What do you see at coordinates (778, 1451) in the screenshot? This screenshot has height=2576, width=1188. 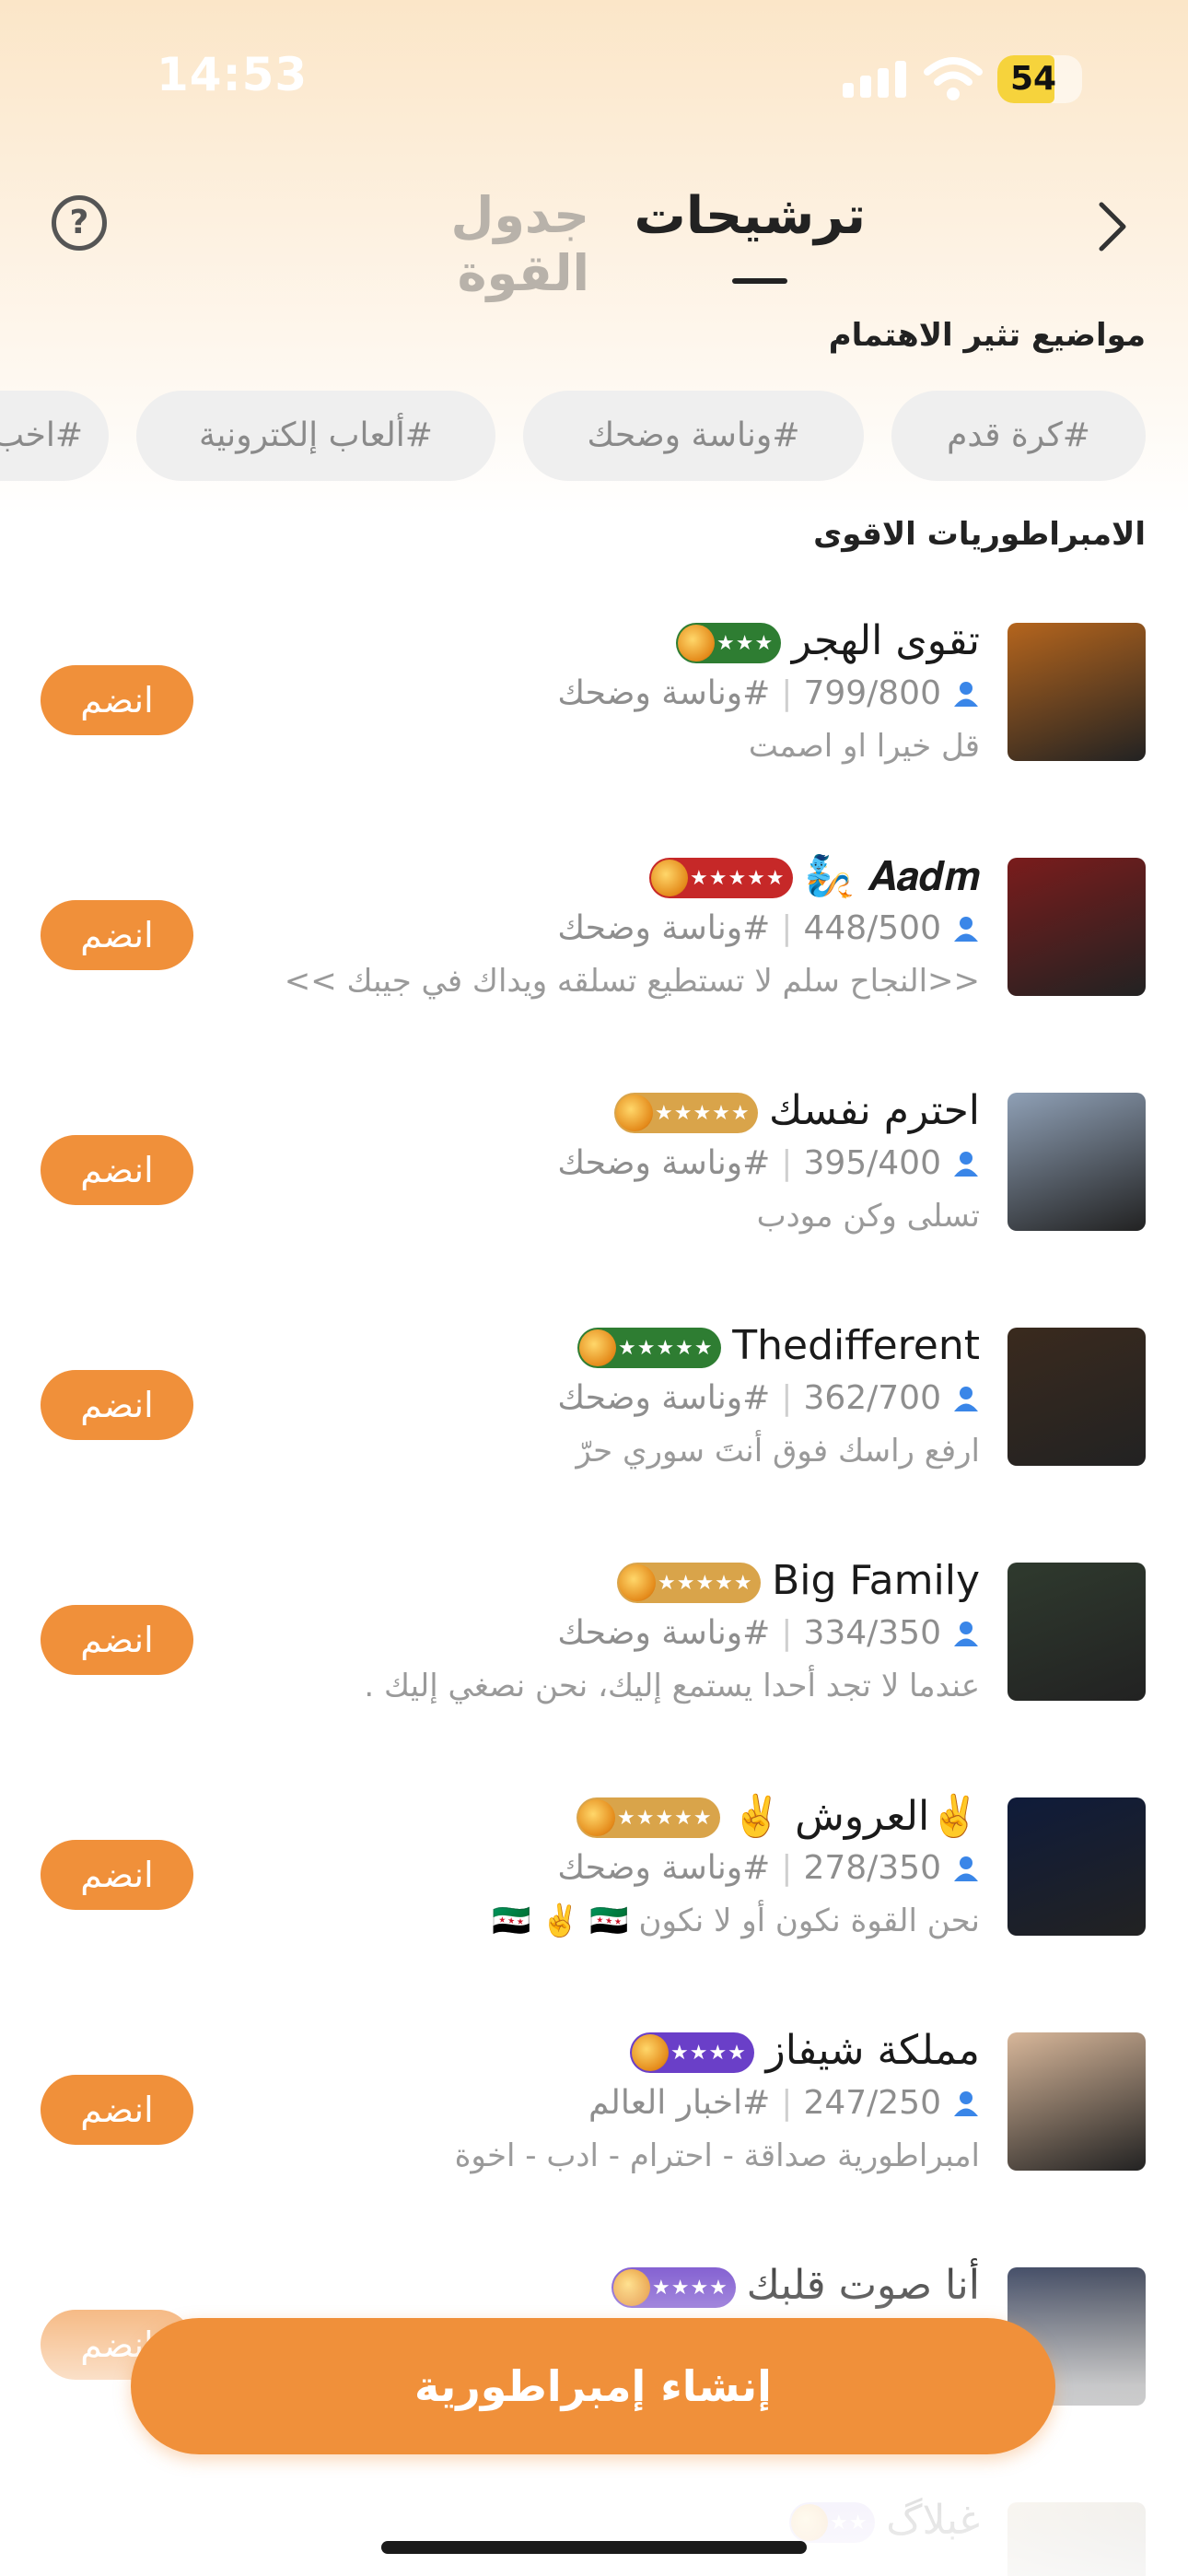 I see `empire-description: ارفع راسك فوق أنتَ سوري حرّ` at bounding box center [778, 1451].